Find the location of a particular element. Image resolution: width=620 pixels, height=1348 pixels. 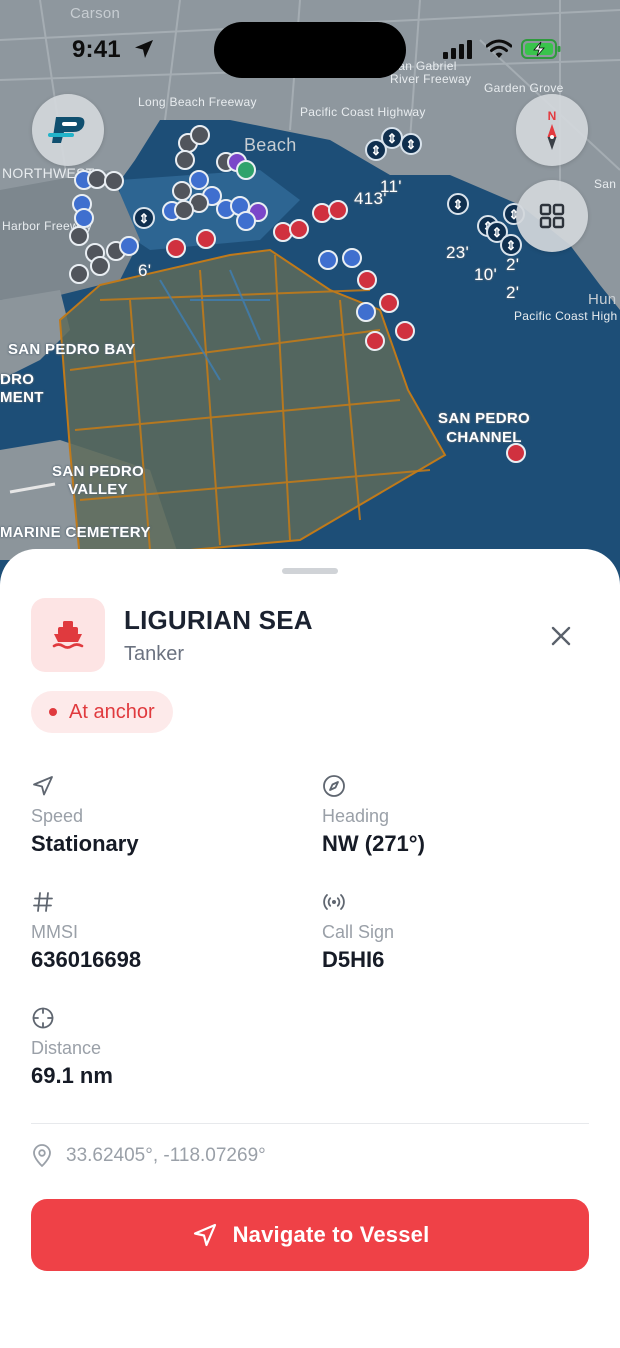

map-label-hun: Hun is located at coordinates (602, 299).